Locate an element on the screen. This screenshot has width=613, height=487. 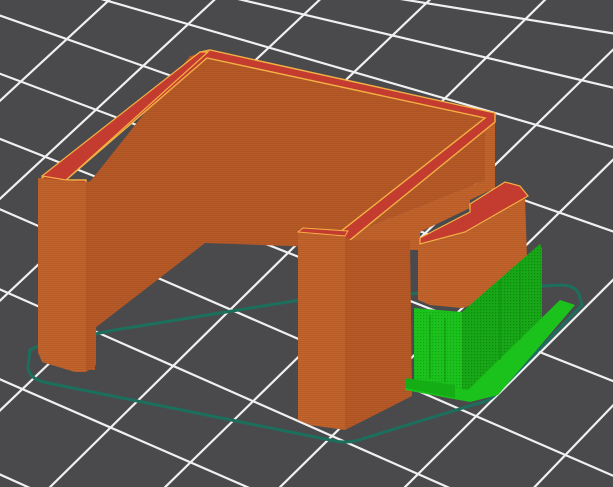
front-pillar-face is located at coordinates (321, 331).